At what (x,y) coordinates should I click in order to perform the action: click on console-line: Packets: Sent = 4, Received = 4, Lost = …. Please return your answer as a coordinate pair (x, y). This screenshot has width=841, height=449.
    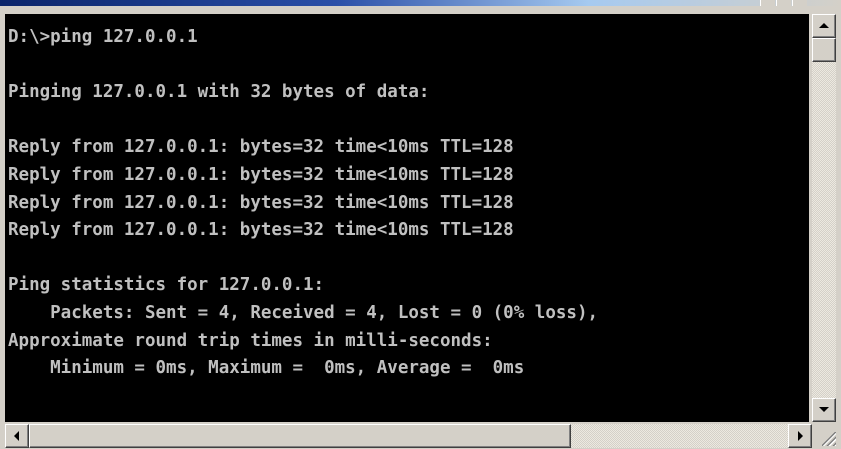
    Looking at the image, I should click on (303, 312).